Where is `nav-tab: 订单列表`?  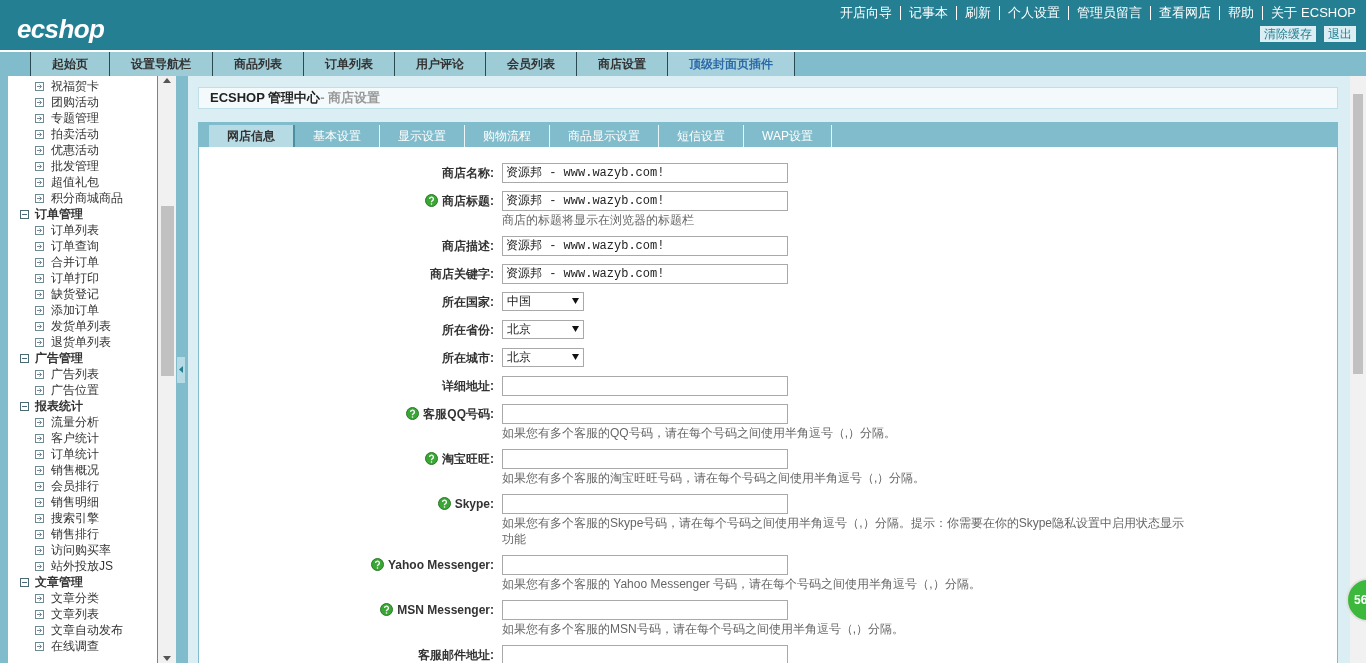
nav-tab: 订单列表 is located at coordinates (348, 64).